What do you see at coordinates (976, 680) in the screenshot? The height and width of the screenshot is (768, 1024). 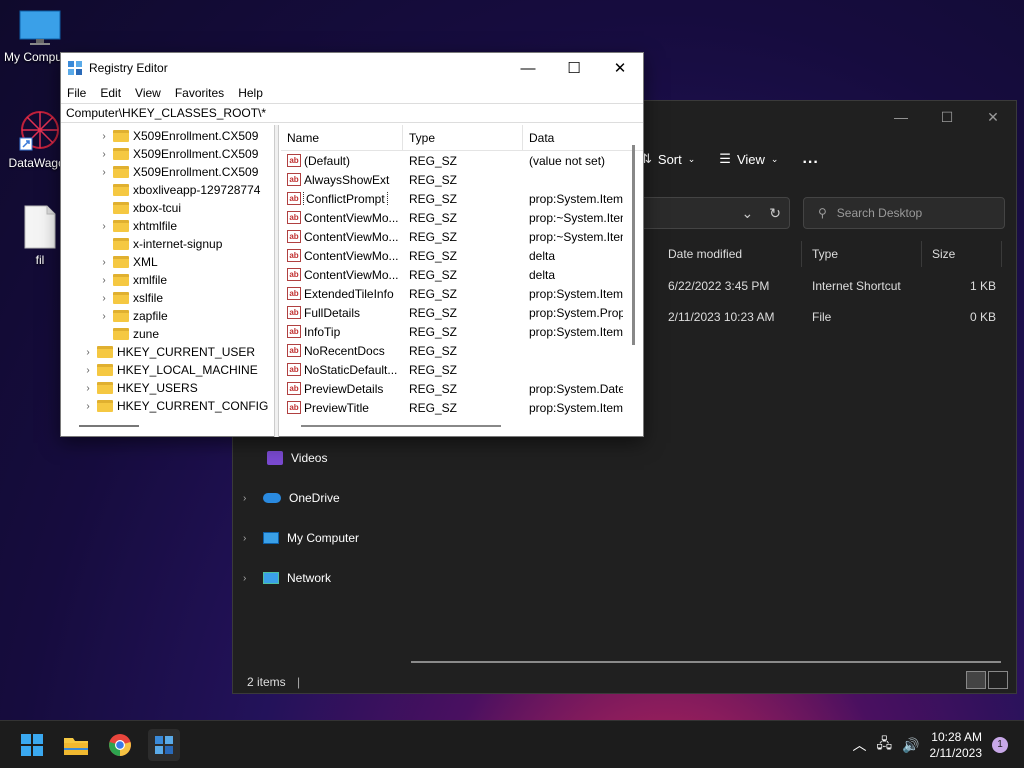 I see `details-view-icon` at bounding box center [976, 680].